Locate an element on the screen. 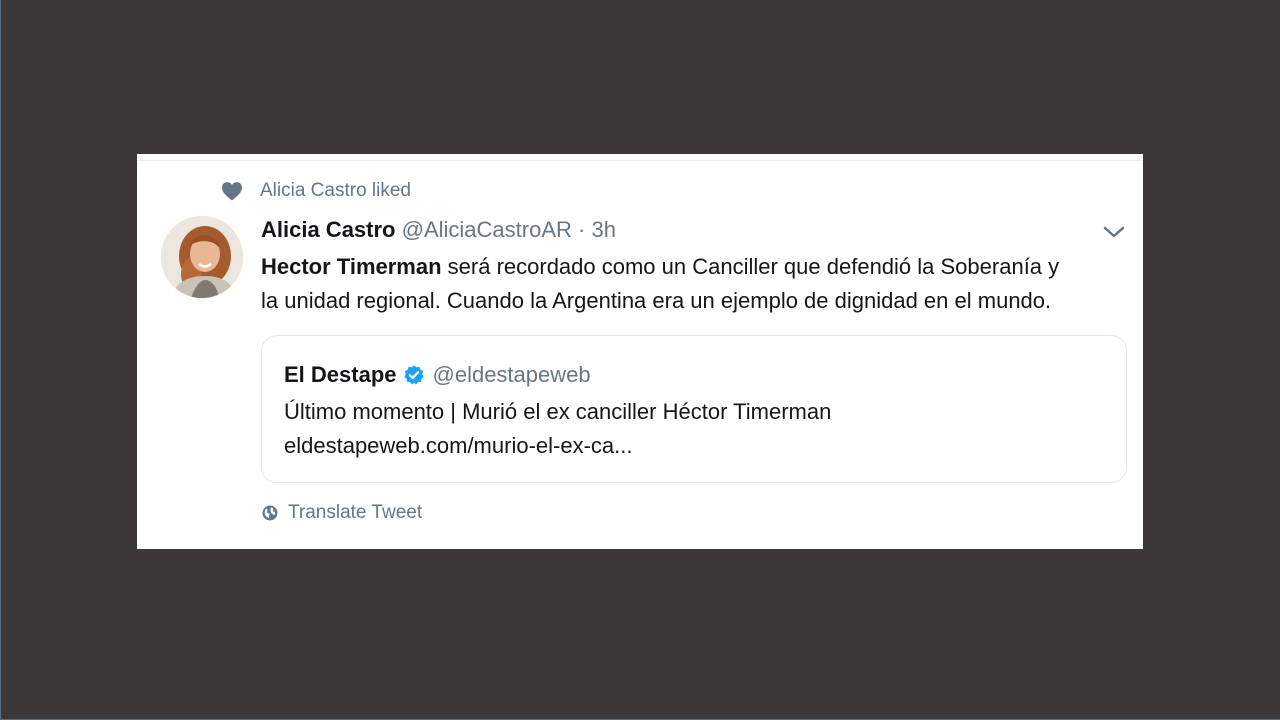 The height and width of the screenshot is (720, 1280). translate-tweet-button: Translate Tweet is located at coordinates (341, 513).